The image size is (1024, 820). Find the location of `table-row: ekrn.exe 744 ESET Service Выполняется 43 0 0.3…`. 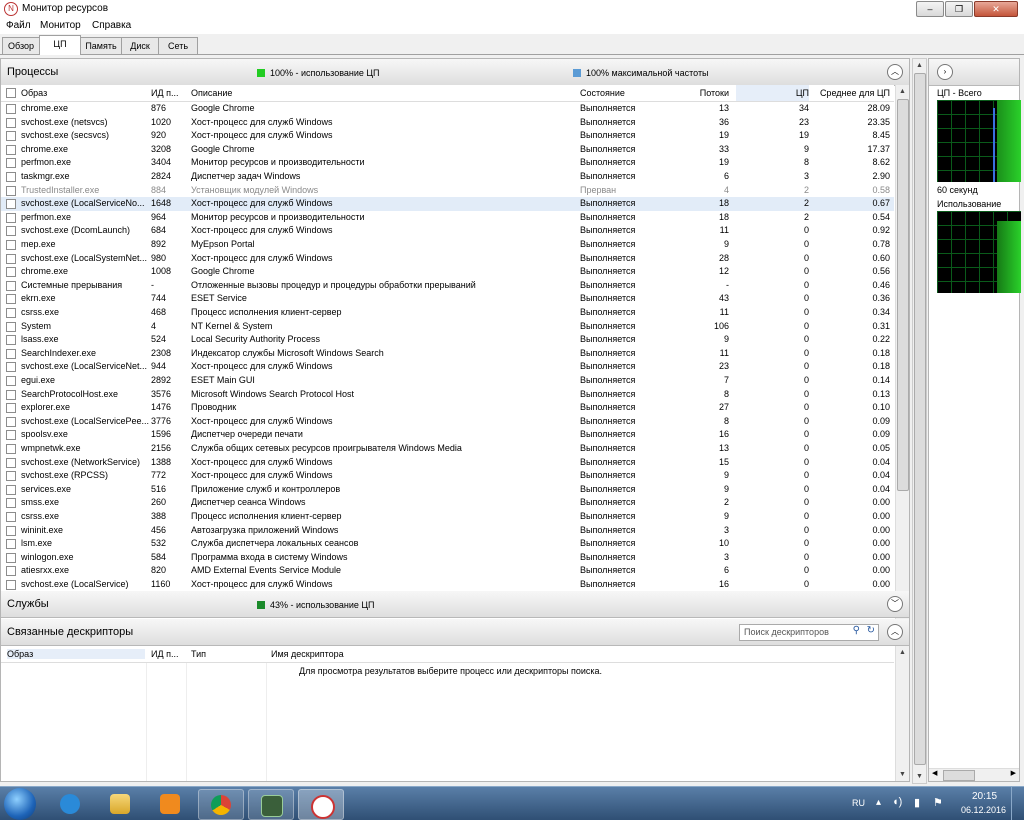

table-row: ekrn.exe 744 ESET Service Выполняется 43 0 0.3… is located at coordinates (447, 299).